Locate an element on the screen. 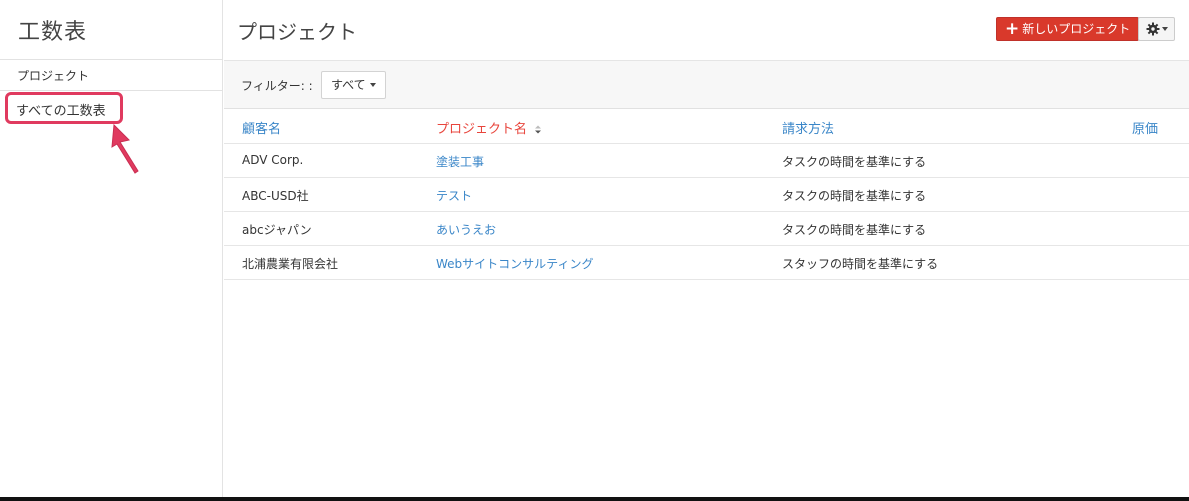 The height and width of the screenshot is (501, 1189). filter-selected-value: すべて is located at coordinates (348, 85).